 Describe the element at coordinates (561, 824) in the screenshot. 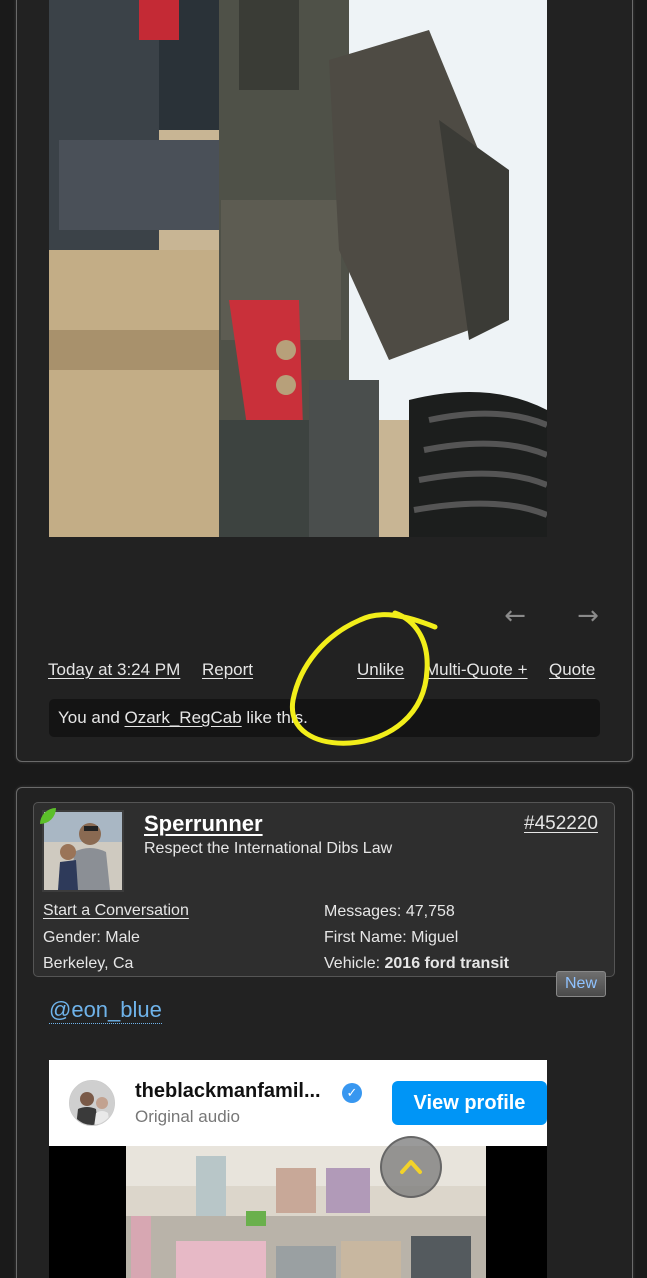

I see `post-number-link: #452220` at that location.